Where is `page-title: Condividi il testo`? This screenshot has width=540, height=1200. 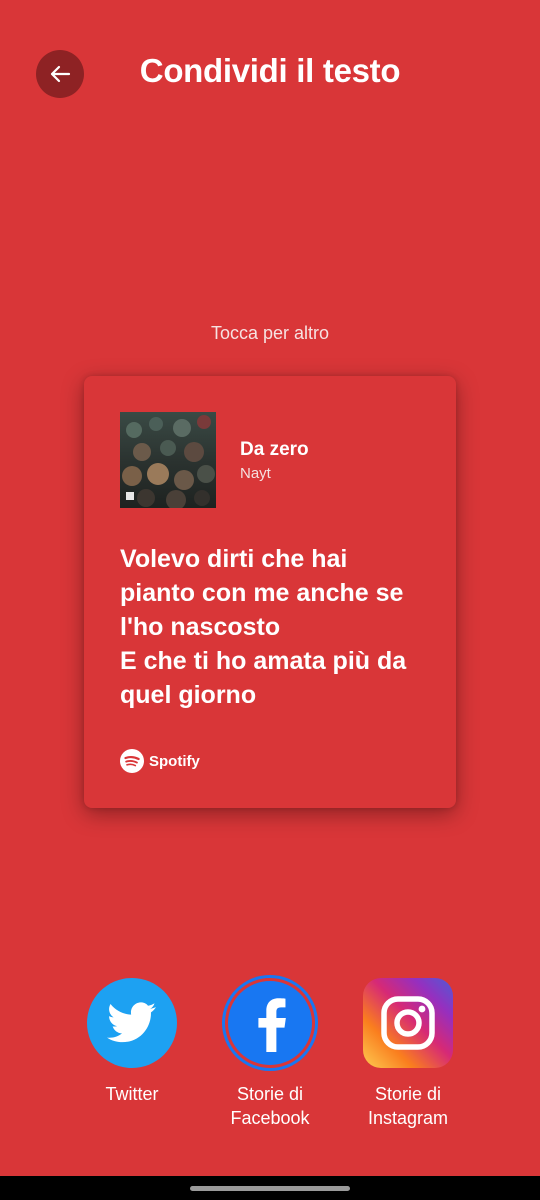
page-title: Condividi il testo is located at coordinates (270, 70).